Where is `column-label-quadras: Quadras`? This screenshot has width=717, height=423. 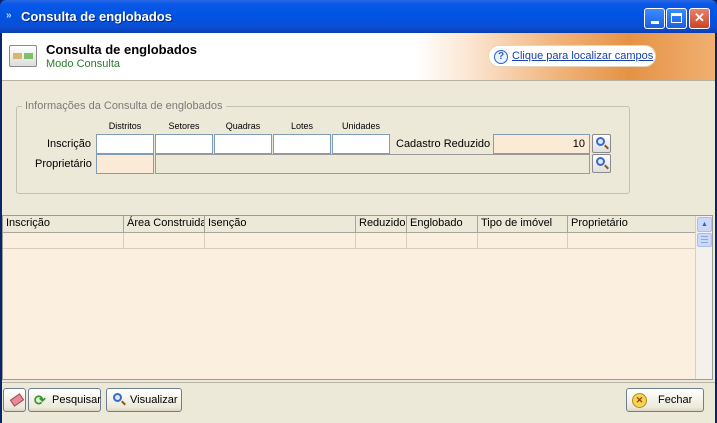 column-label-quadras: Quadras is located at coordinates (243, 126).